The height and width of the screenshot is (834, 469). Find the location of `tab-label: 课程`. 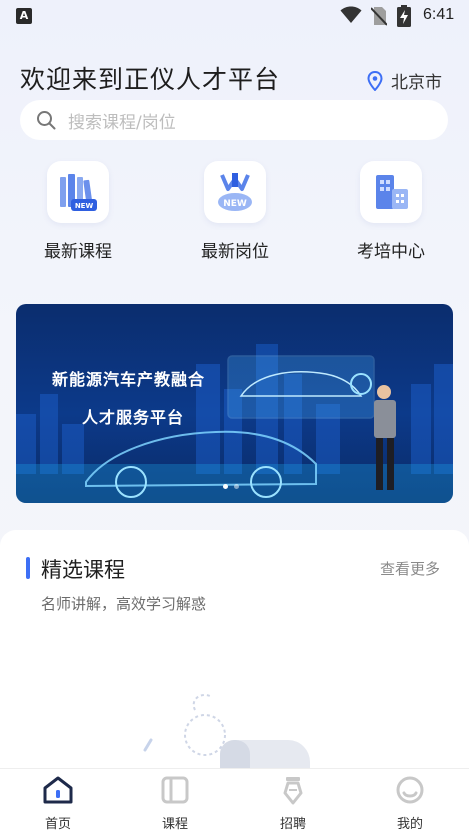

tab-label: 课程 is located at coordinates (174, 824).